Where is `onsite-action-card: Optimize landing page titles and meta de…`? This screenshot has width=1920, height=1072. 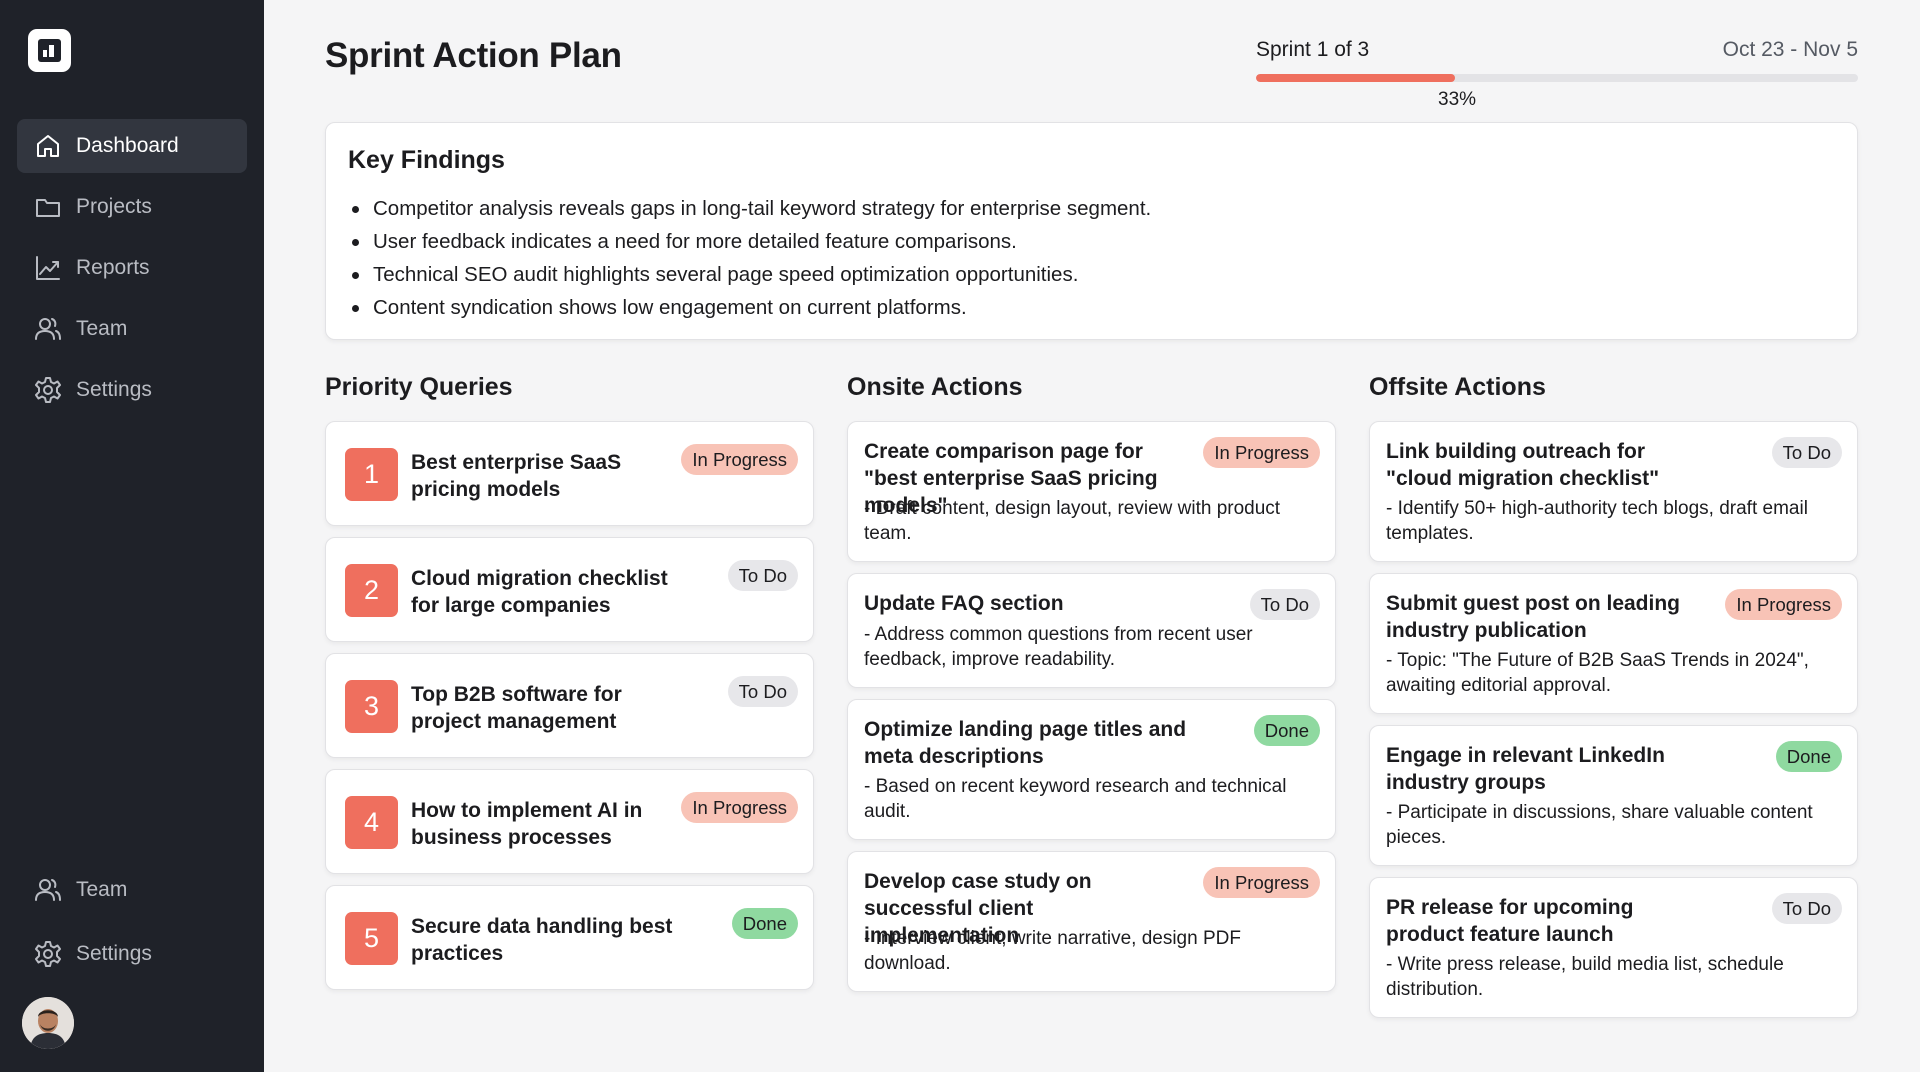 onsite-action-card: Optimize landing page titles and meta de… is located at coordinates (1091, 769).